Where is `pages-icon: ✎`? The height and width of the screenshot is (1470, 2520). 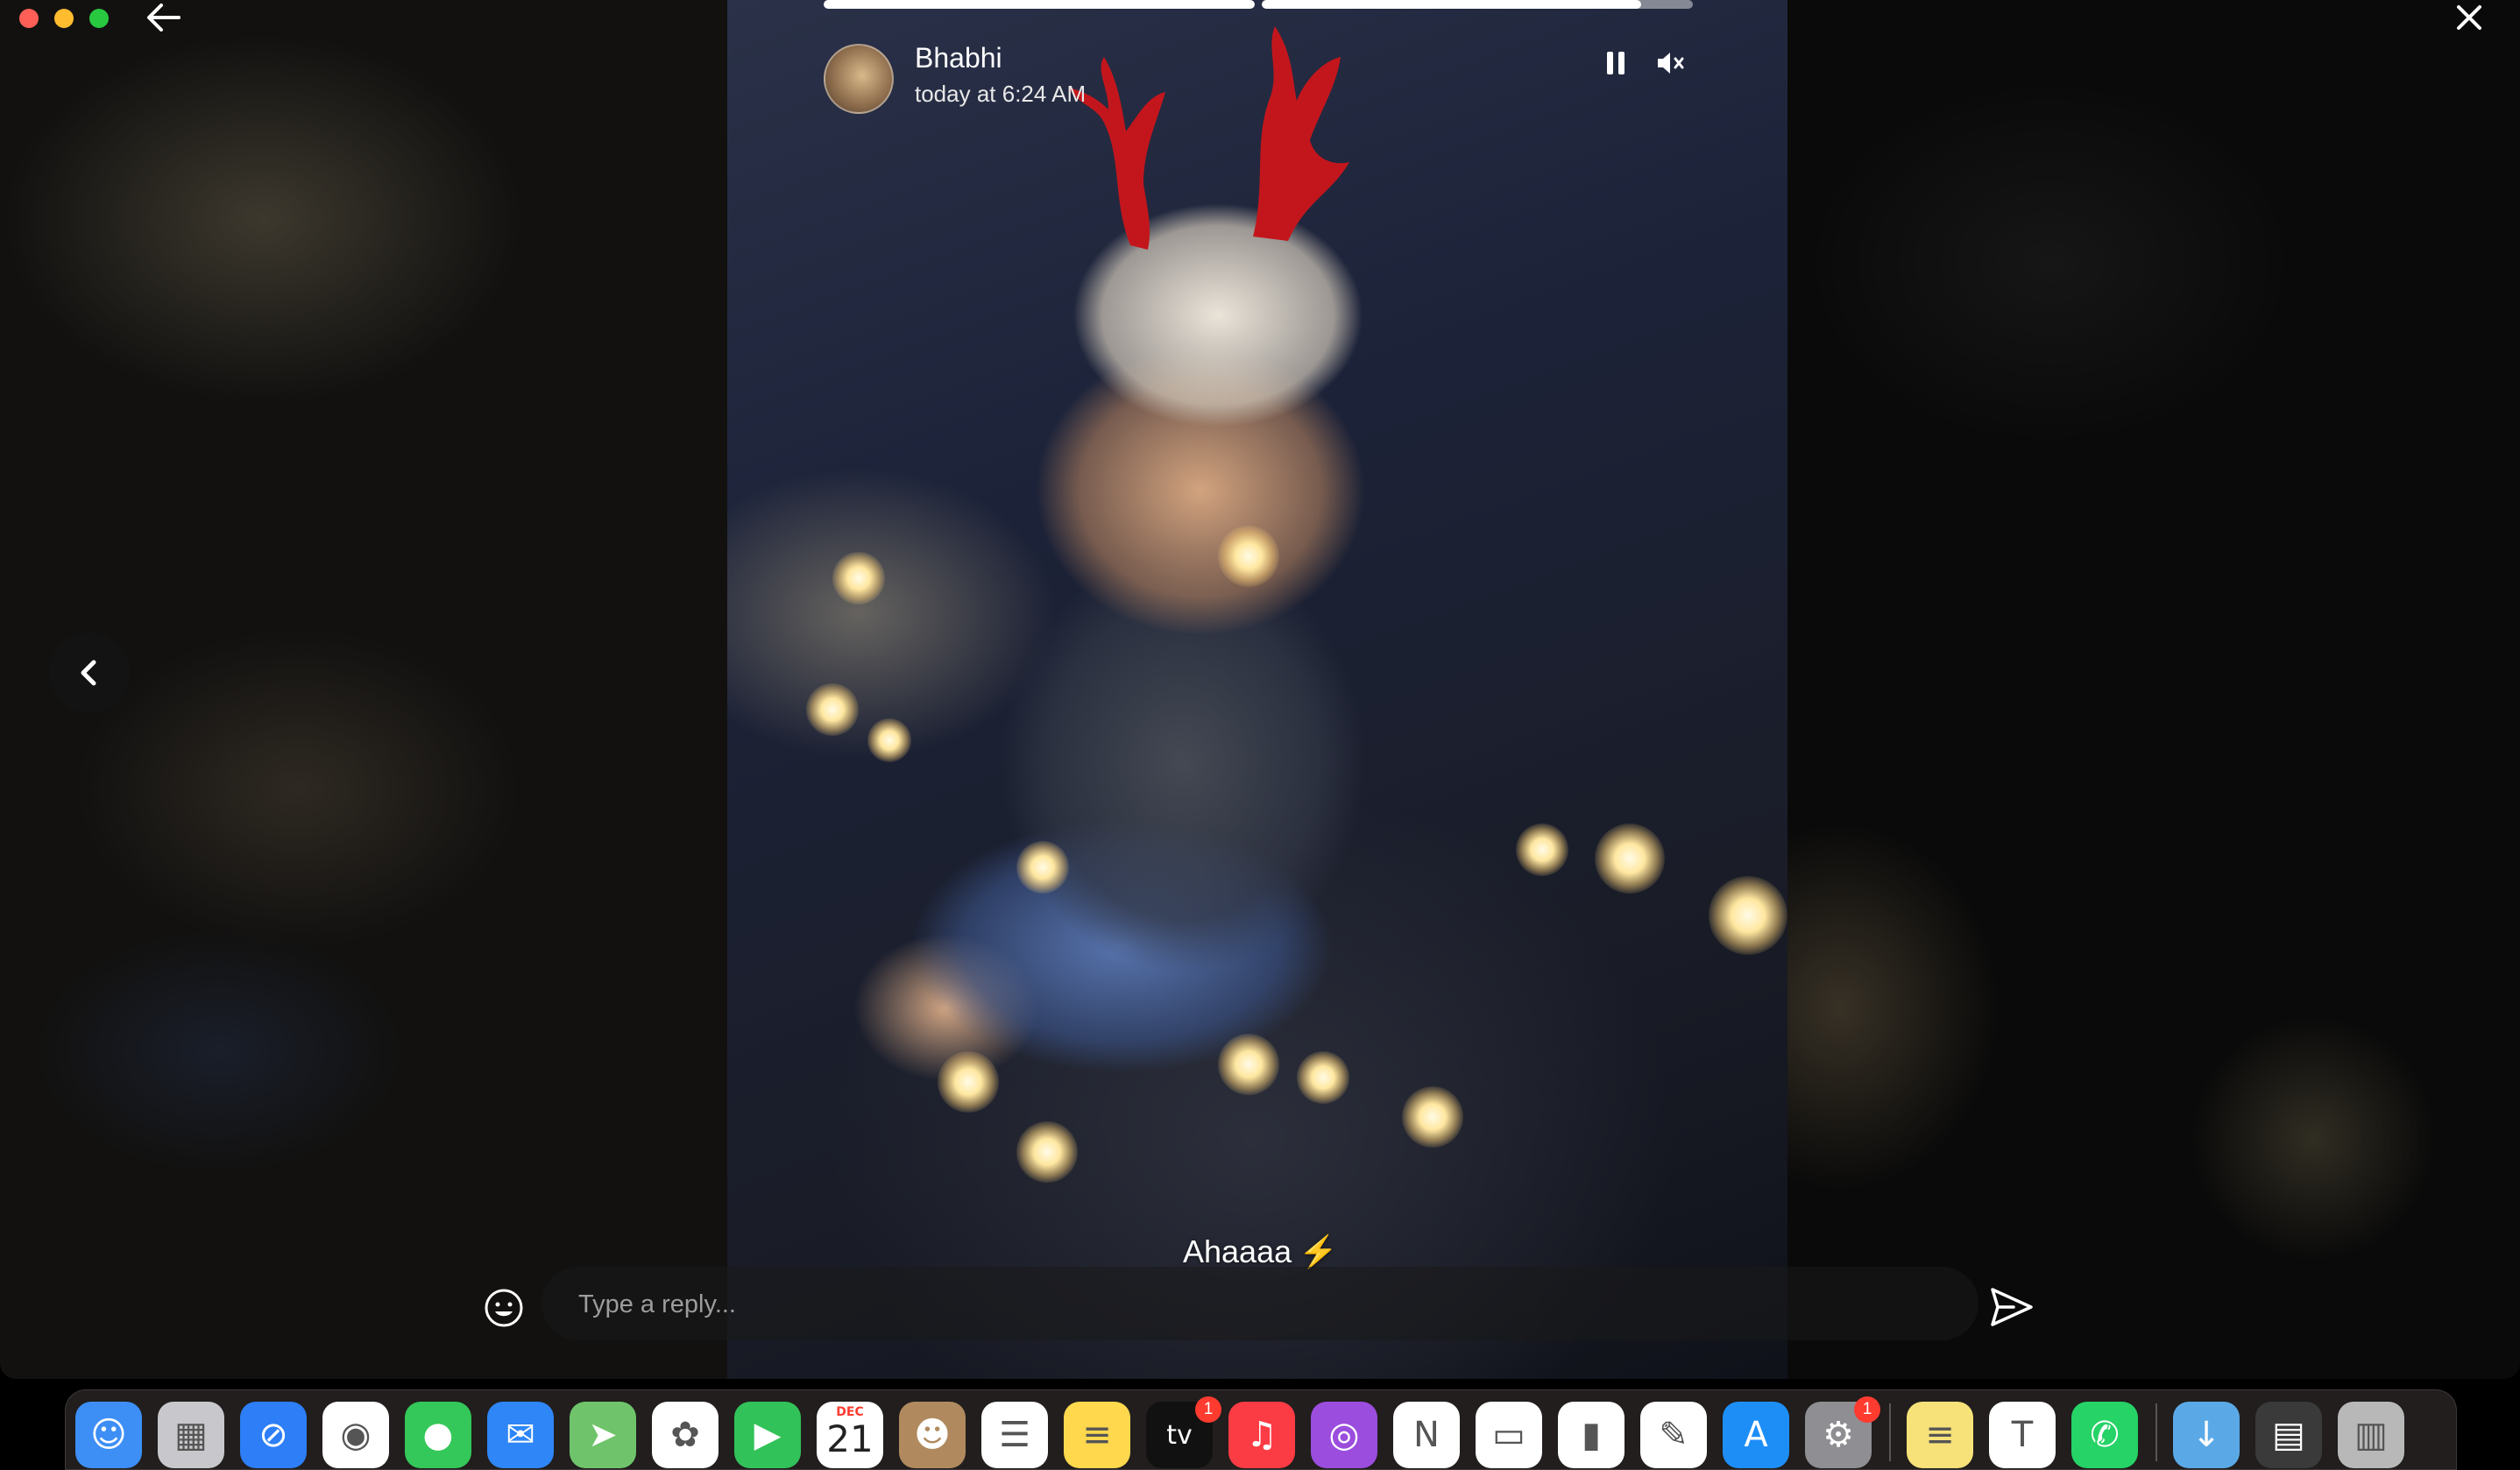
pages-icon: ✎ is located at coordinates (1673, 1435).